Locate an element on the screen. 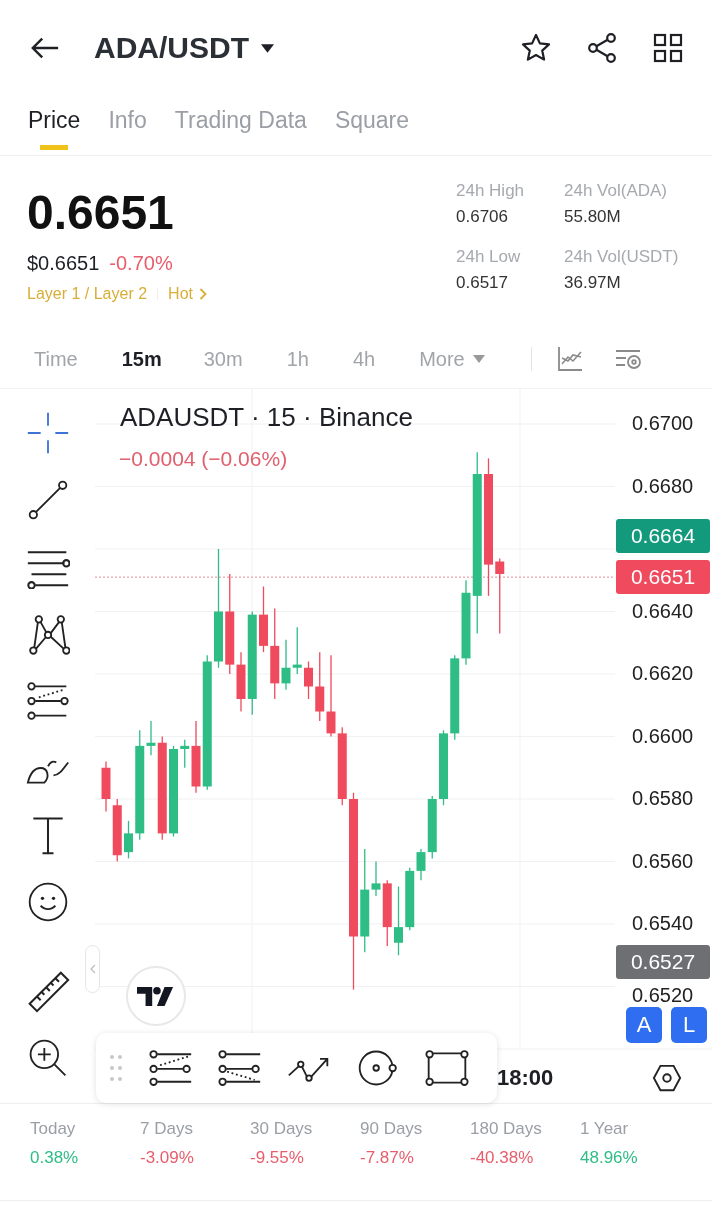  rectangle-tool-icon is located at coordinates (447, 1068).